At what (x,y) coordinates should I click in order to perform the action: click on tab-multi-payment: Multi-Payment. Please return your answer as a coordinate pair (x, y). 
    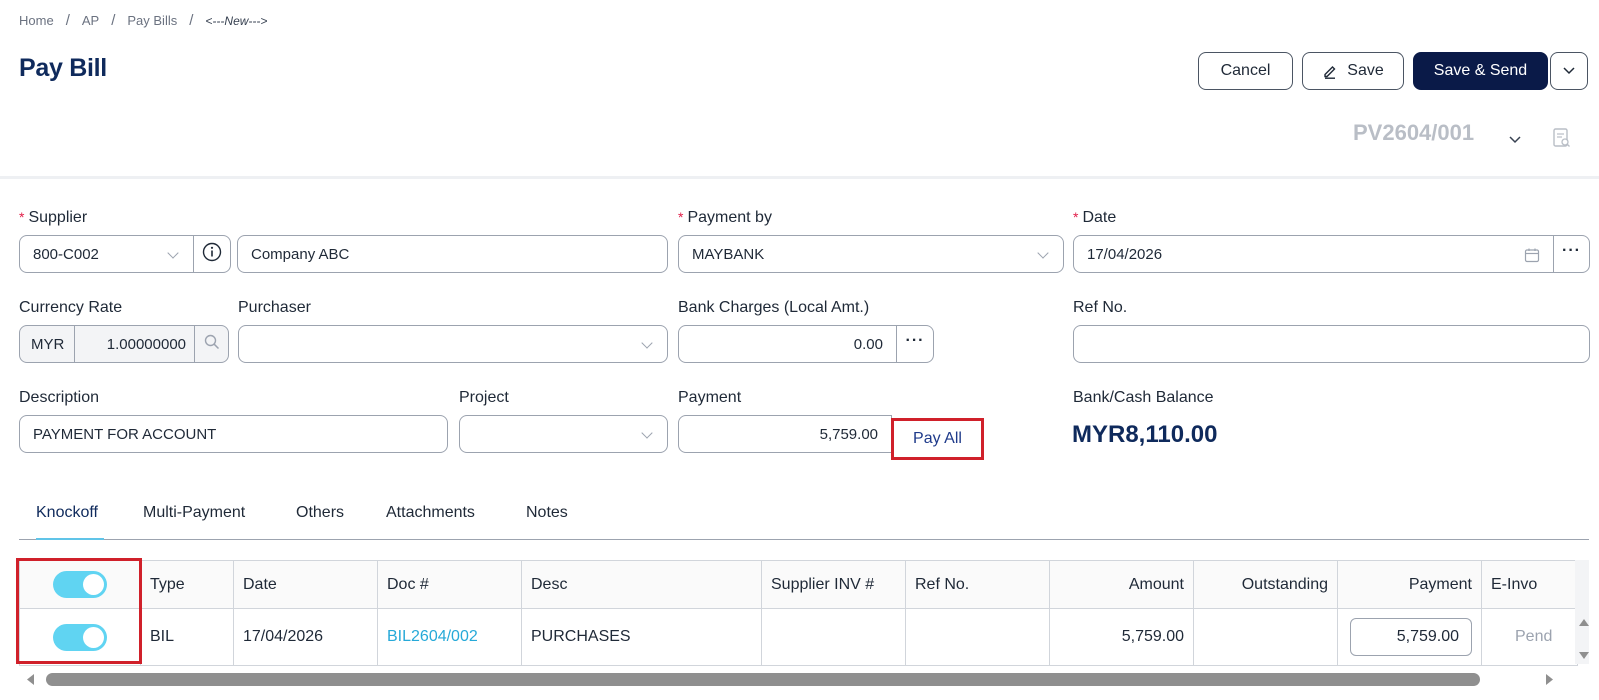
    Looking at the image, I should click on (194, 513).